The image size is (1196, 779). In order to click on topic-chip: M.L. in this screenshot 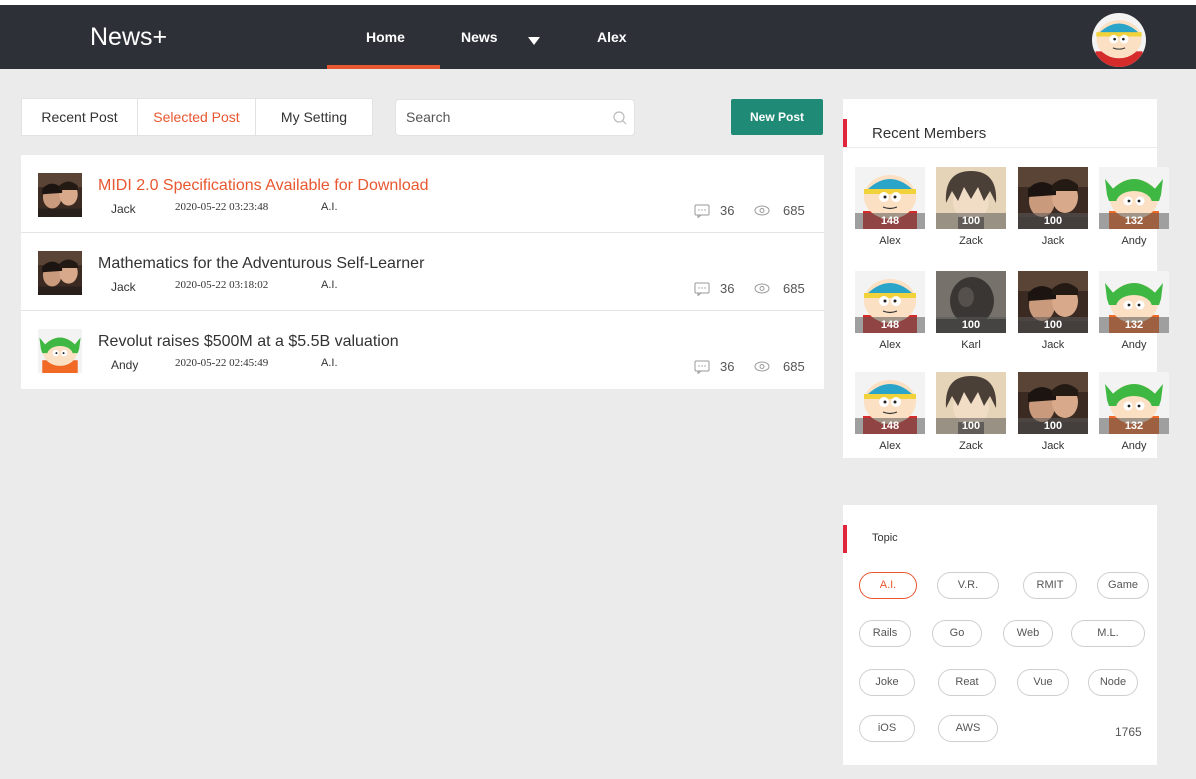, I will do `click(1108, 633)`.